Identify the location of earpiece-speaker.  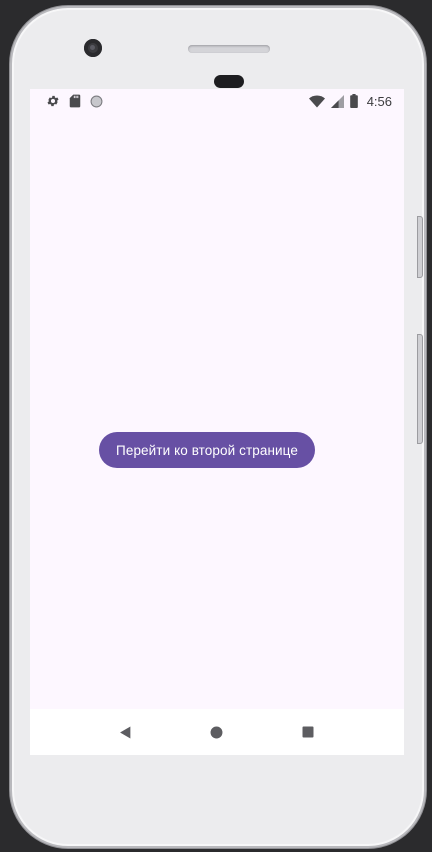
(229, 49).